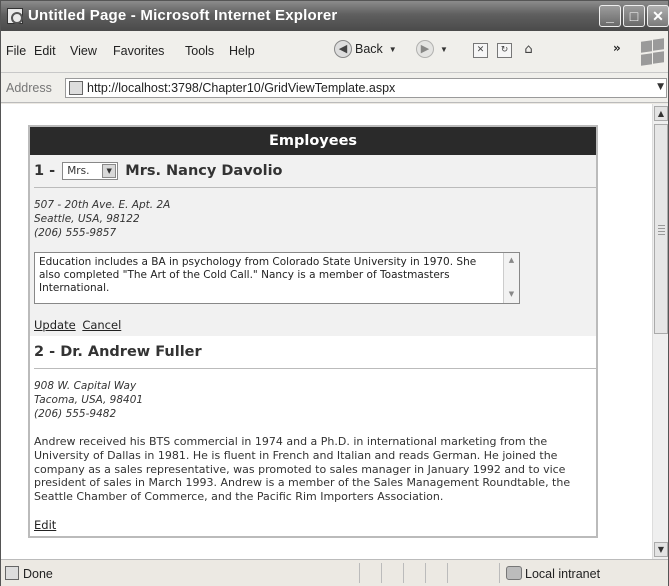 This screenshot has width=669, height=586. Describe the element at coordinates (138, 51) in the screenshot. I see `menu-favorites: Favorites` at that location.